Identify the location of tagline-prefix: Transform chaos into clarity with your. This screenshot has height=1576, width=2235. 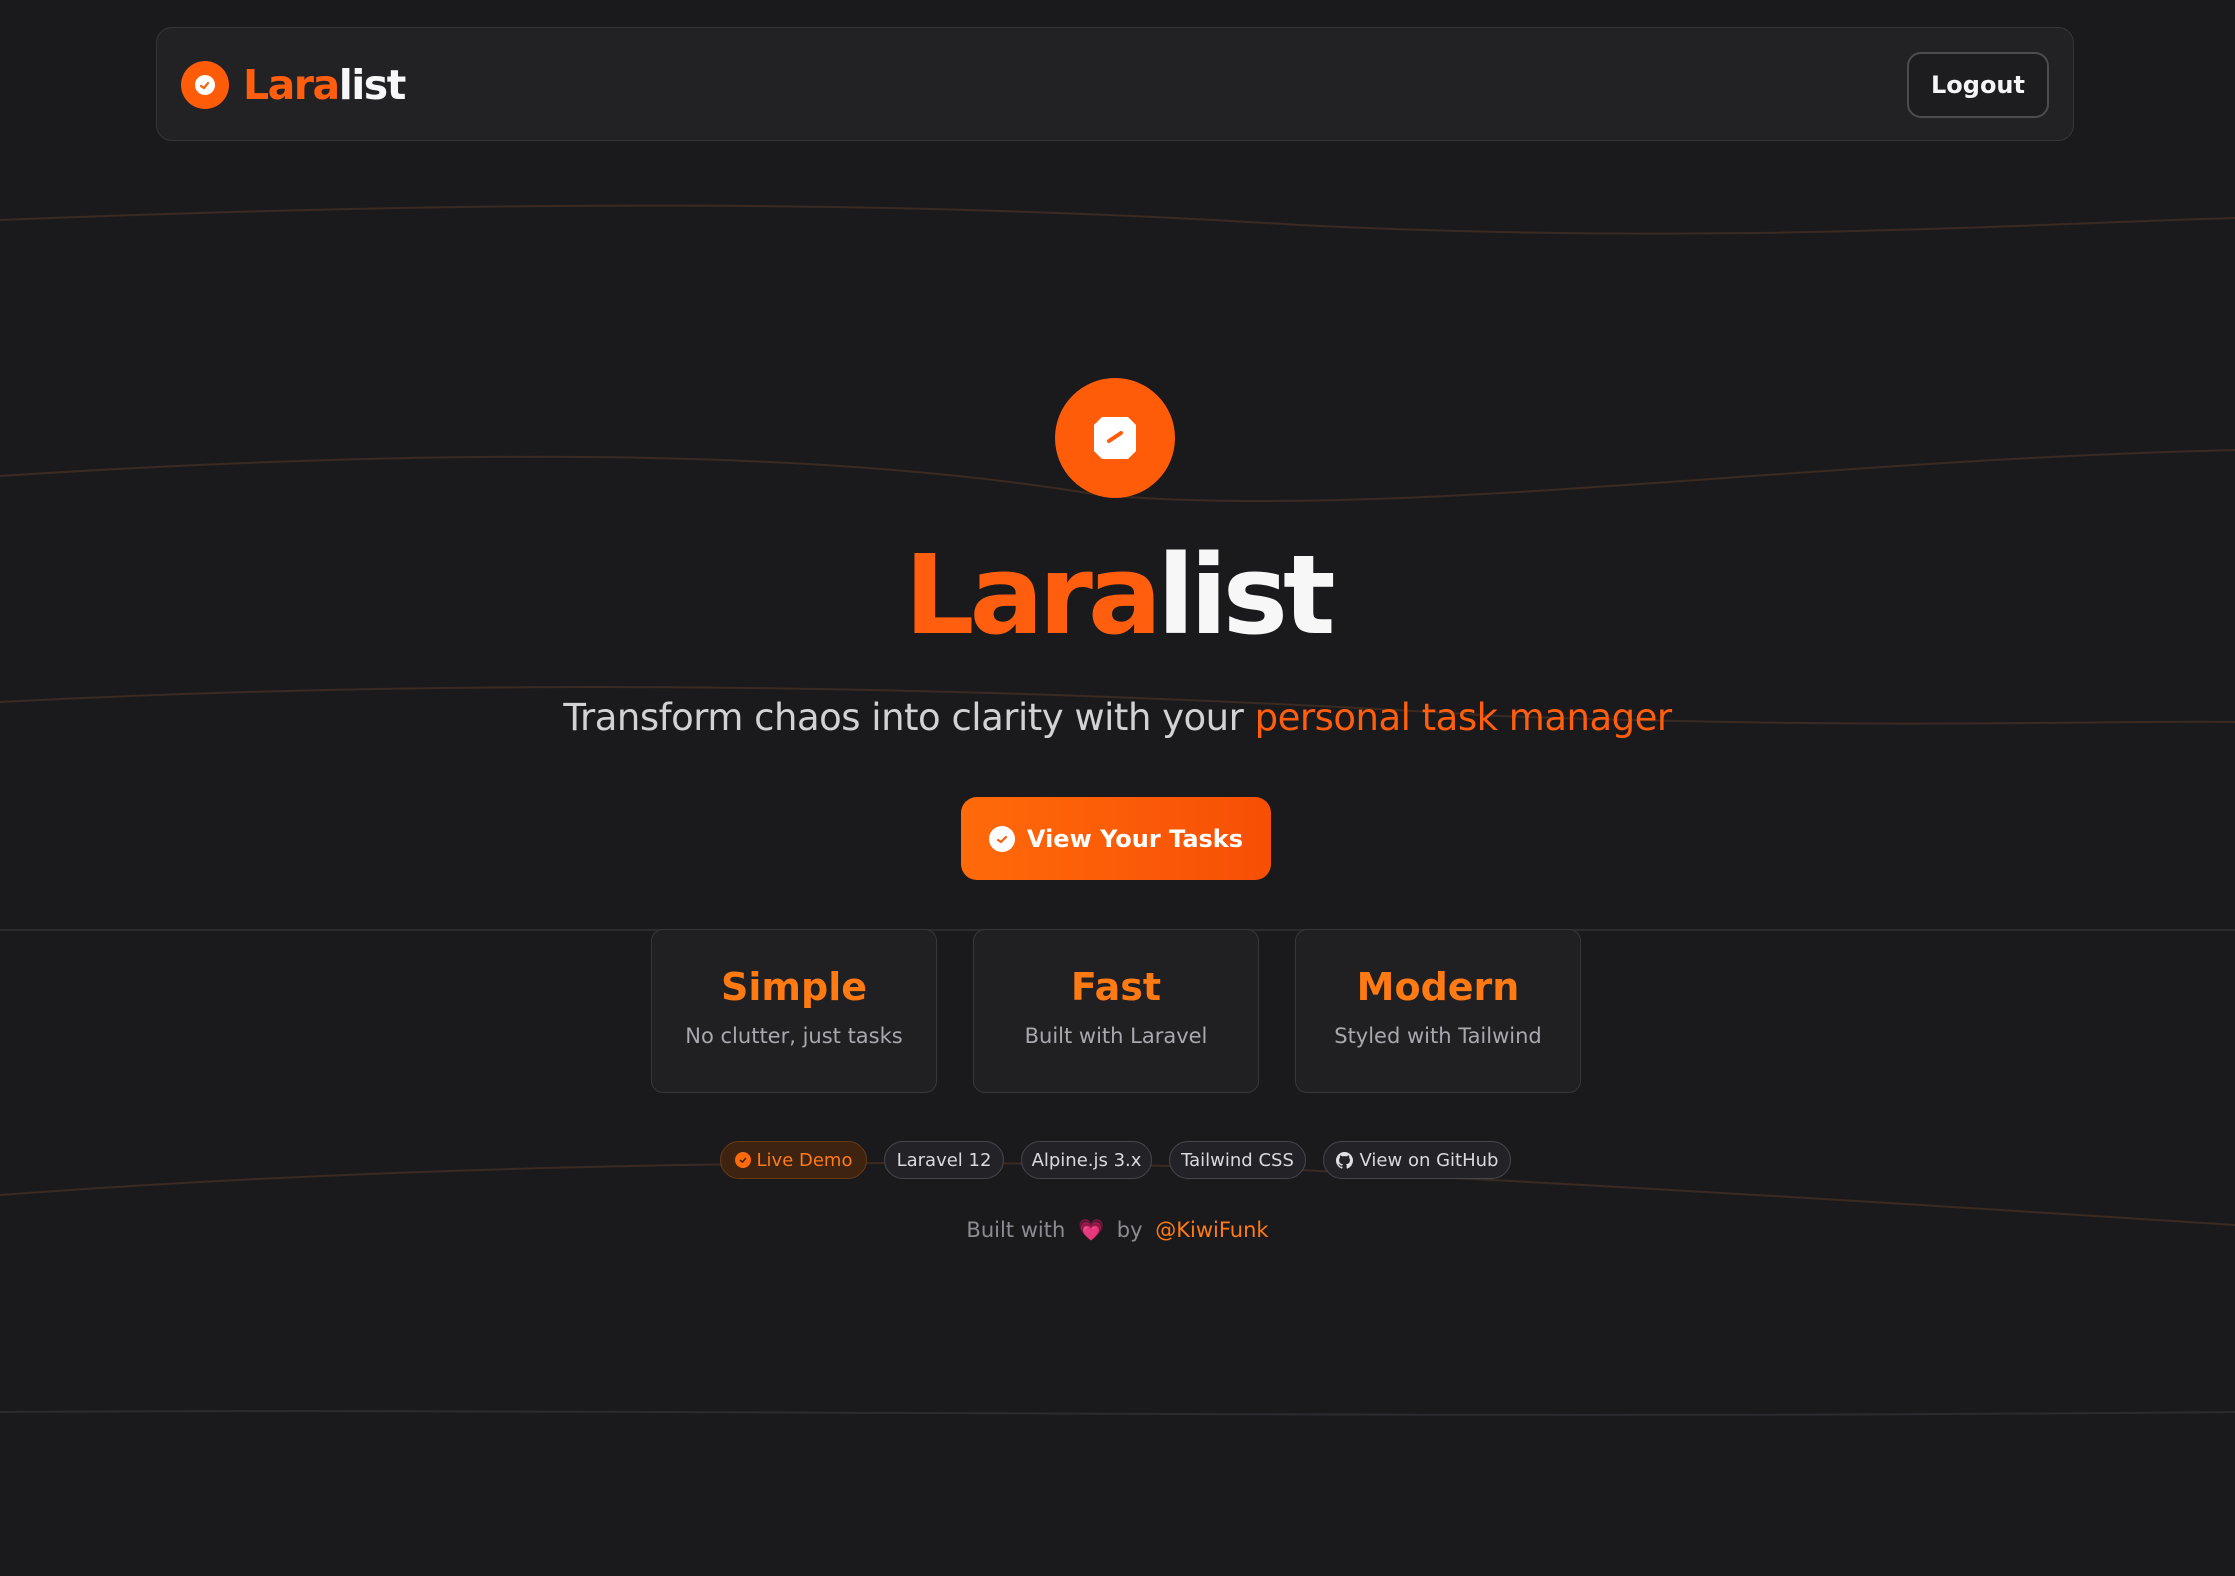
(909, 717).